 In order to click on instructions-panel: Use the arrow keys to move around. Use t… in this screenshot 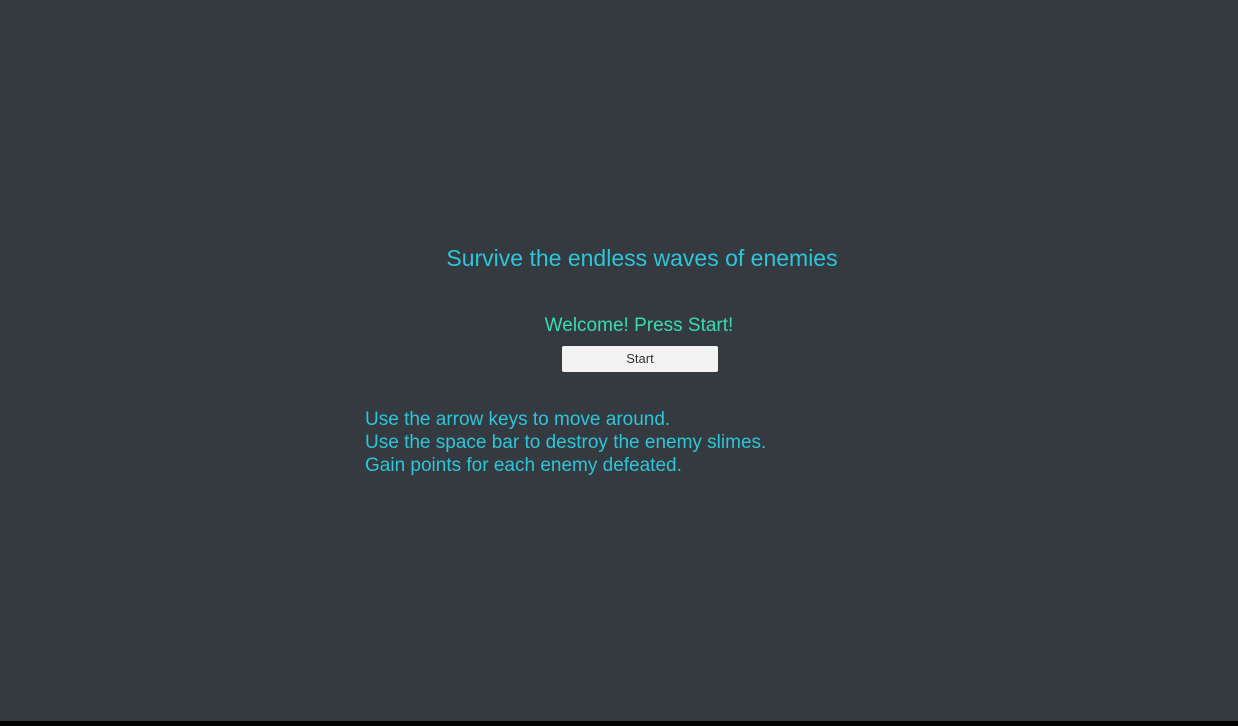, I will do `click(565, 442)`.